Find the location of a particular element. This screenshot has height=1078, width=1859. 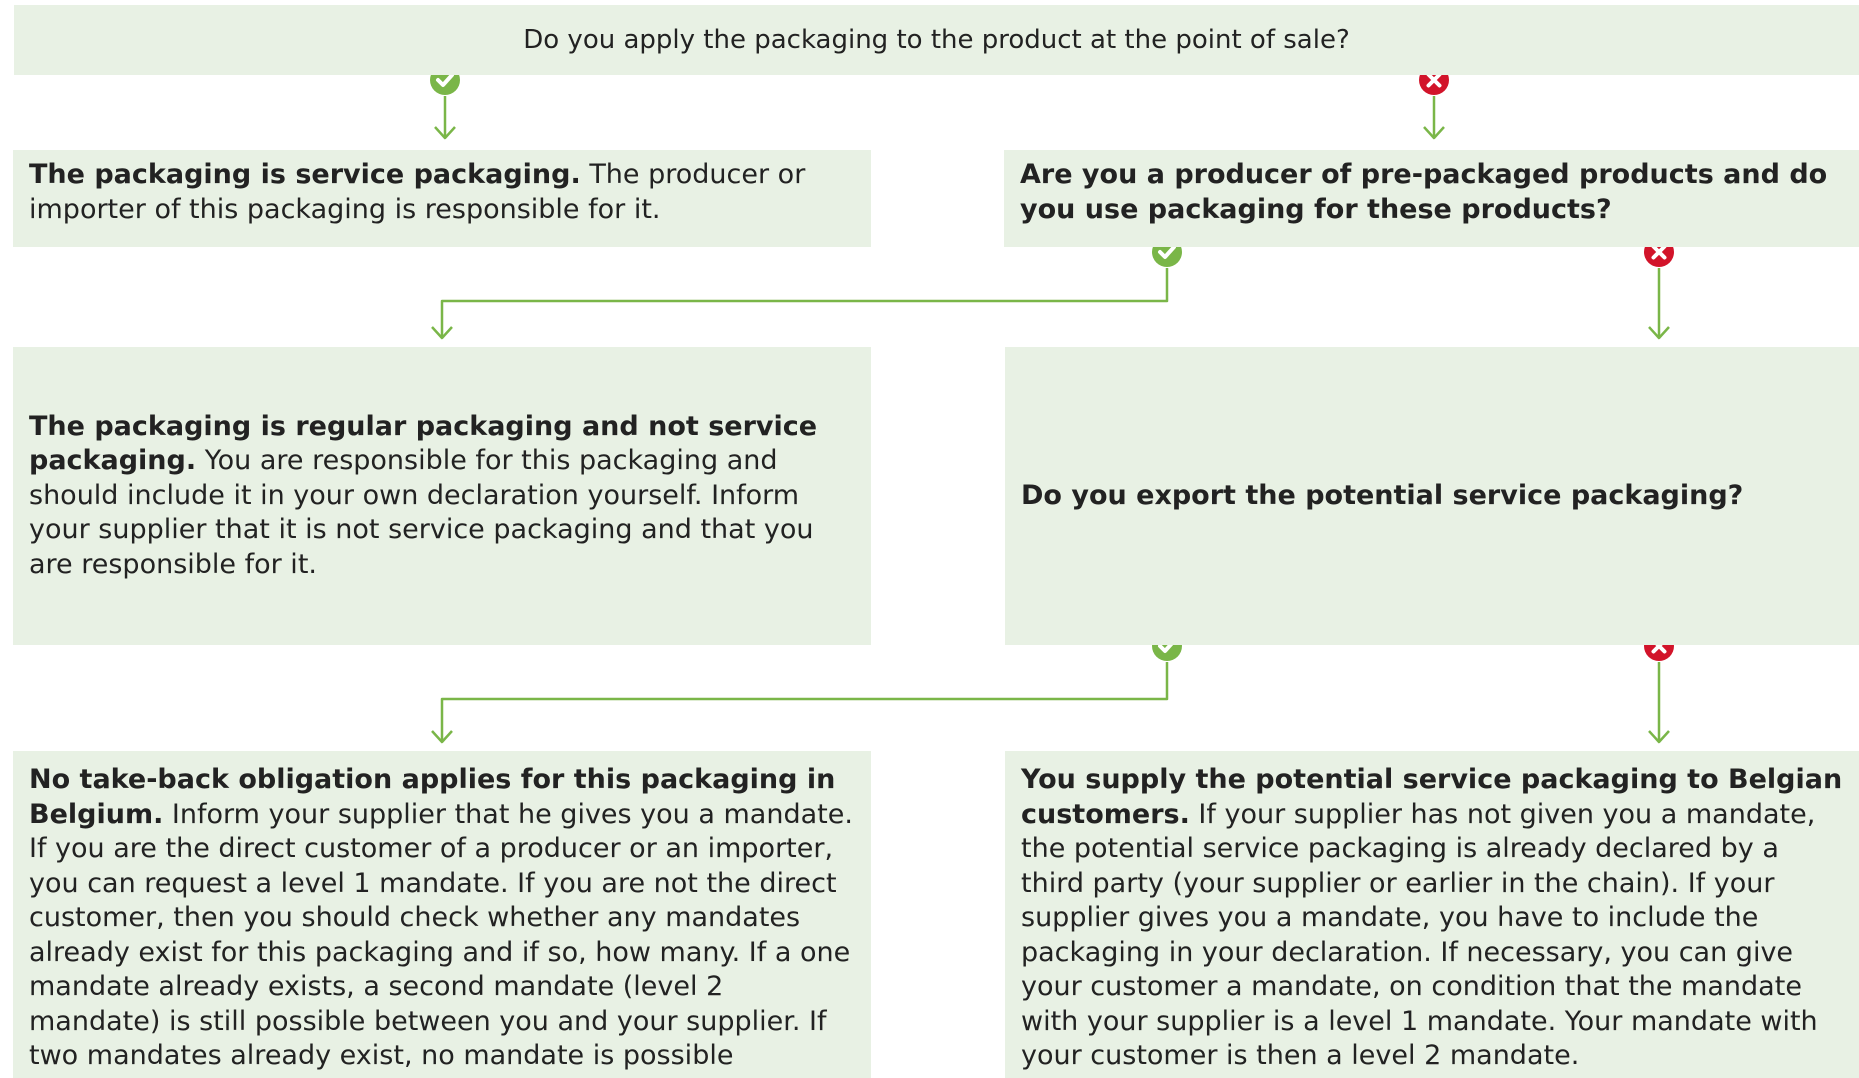

connector-top-yes is located at coordinates (445, 118).